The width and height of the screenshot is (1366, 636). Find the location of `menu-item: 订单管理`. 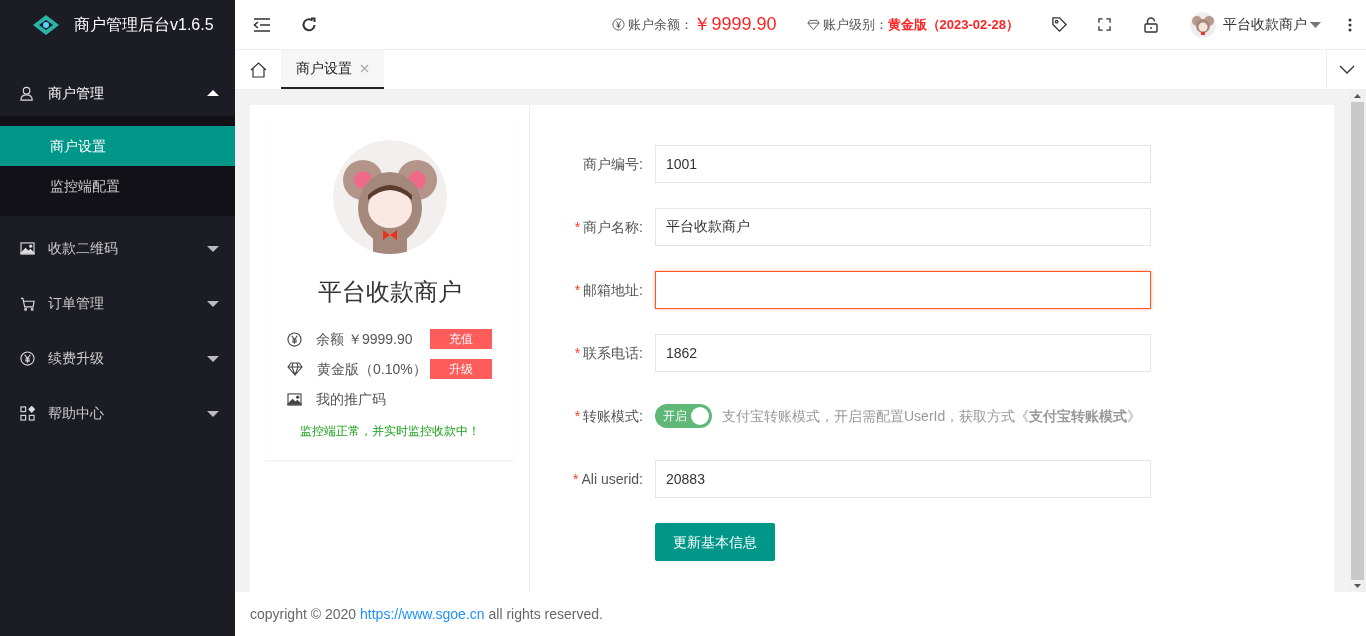

menu-item: 订单管理 is located at coordinates (117, 303).